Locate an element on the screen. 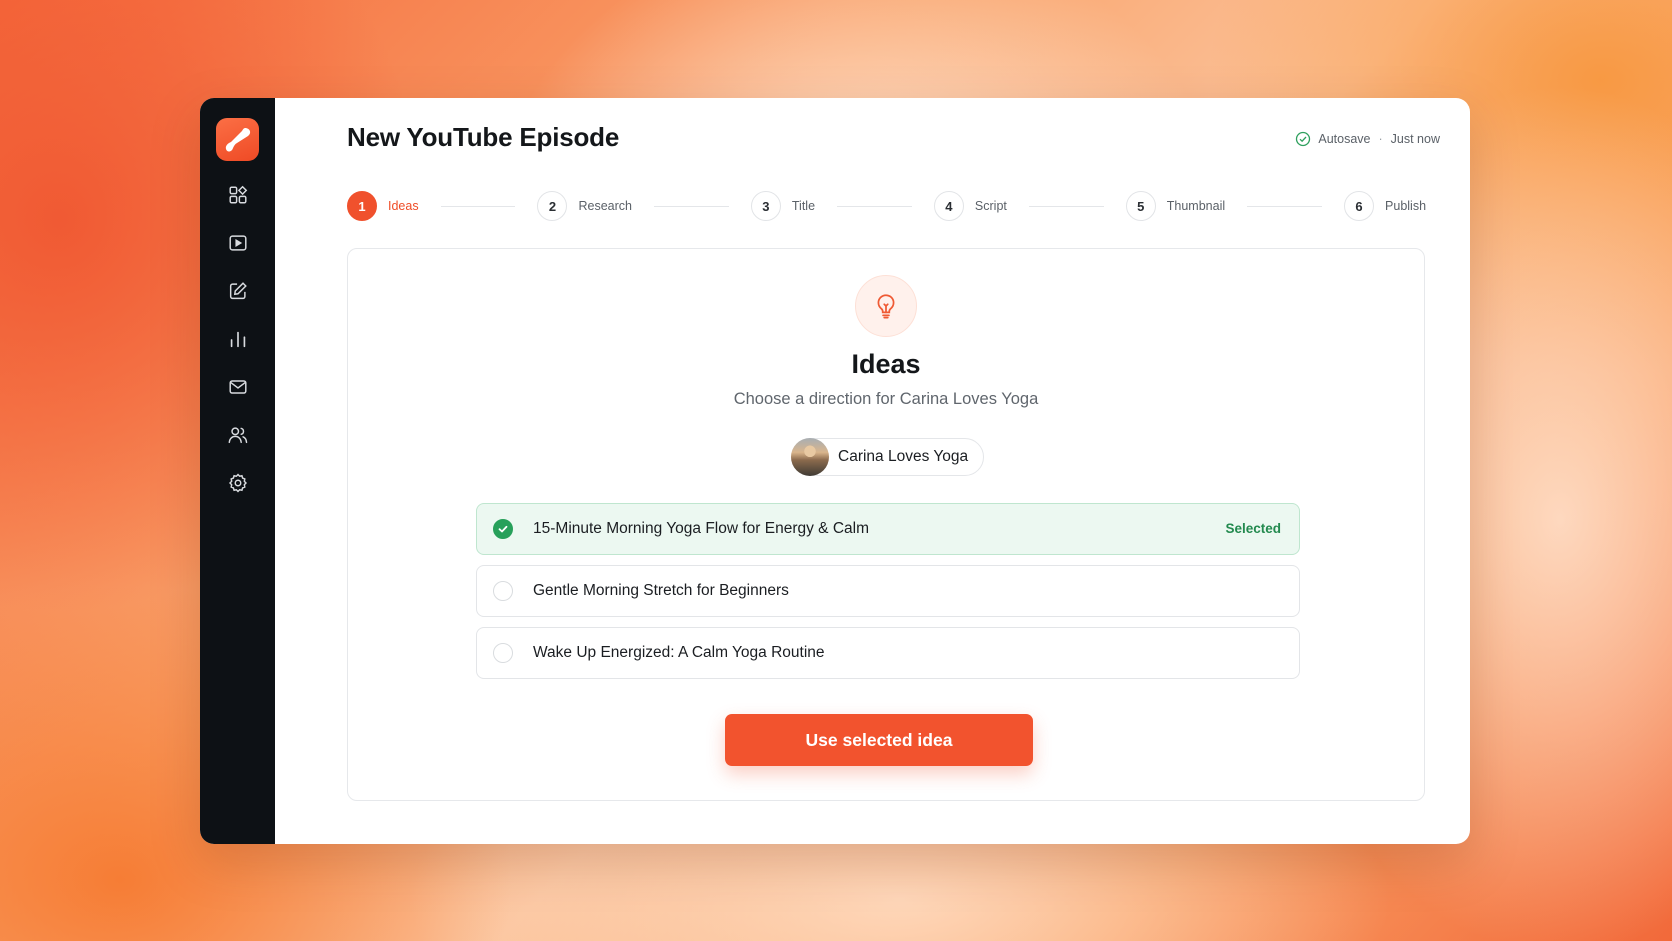 The image size is (1672, 941). section-title: Ideas is located at coordinates (886, 364).